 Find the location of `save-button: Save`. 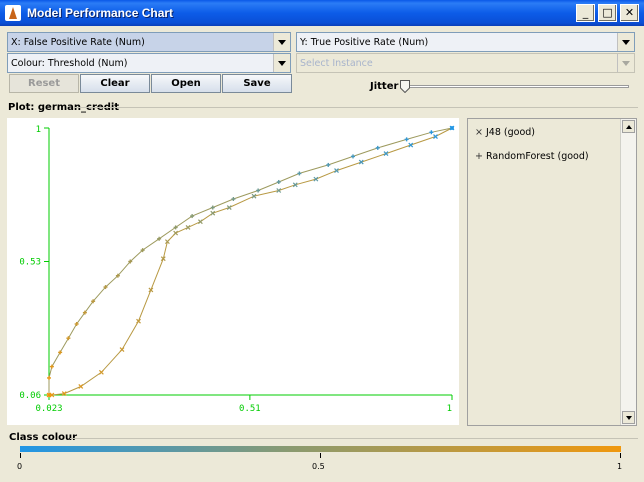

save-button: Save is located at coordinates (257, 83).